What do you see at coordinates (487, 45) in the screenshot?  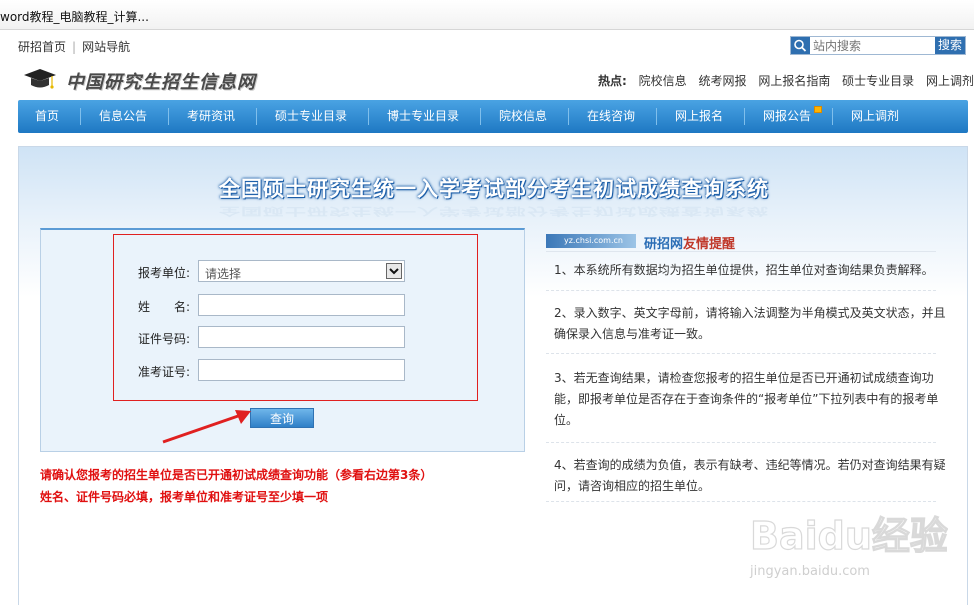 I see `top-utility-bar: 研招首页 | 网站导航 搜索` at bounding box center [487, 45].